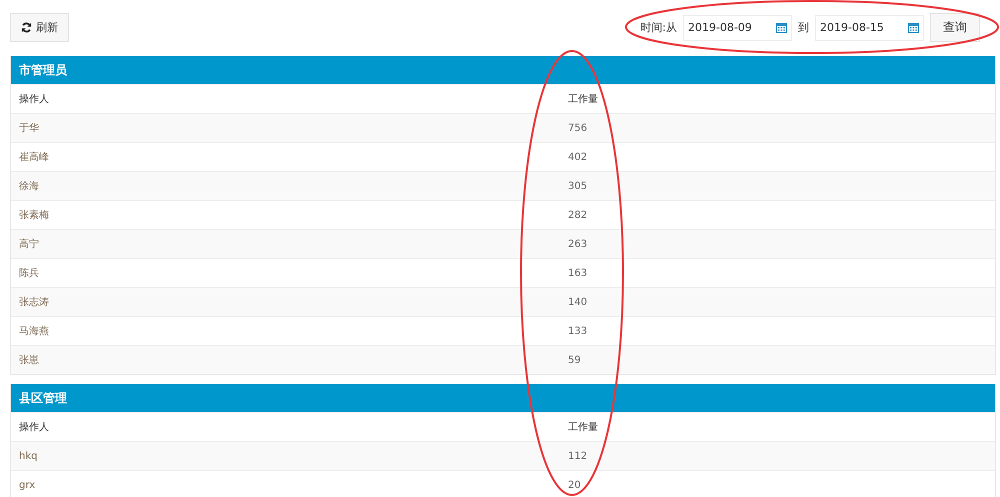 The height and width of the screenshot is (497, 1000). What do you see at coordinates (34, 215) in the screenshot?
I see `operator-name-cell-text: 张素梅` at bounding box center [34, 215].